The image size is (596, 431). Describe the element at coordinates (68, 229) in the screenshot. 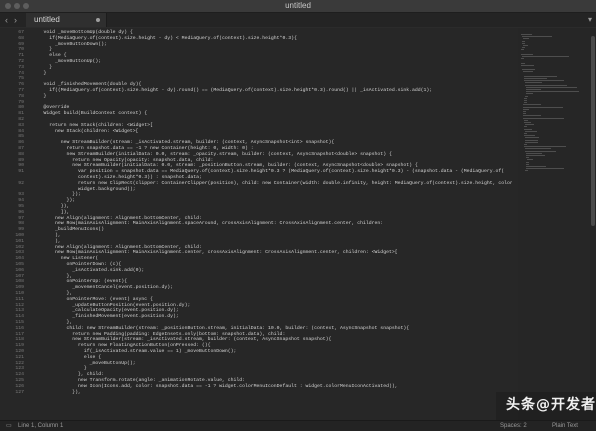

I see `code-line: _buildMenuIcons()` at that location.